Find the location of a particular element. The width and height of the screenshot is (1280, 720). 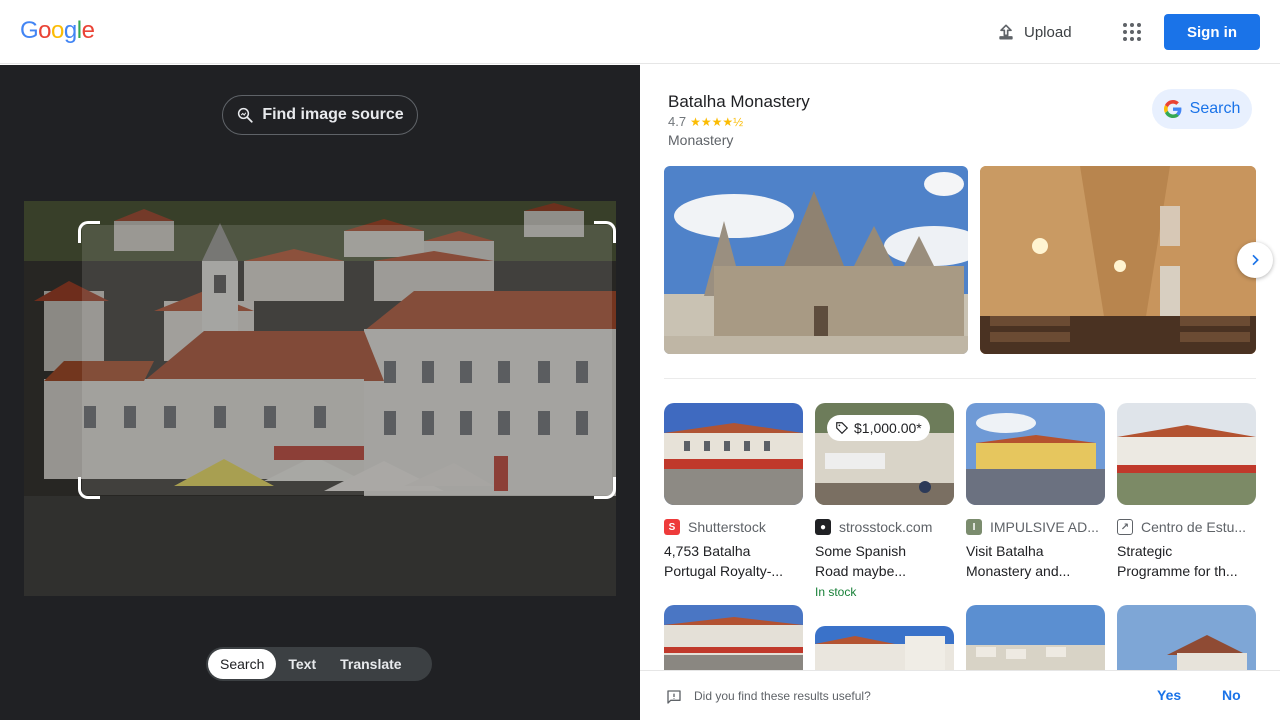

tab-text: Text is located at coordinates (302, 664).